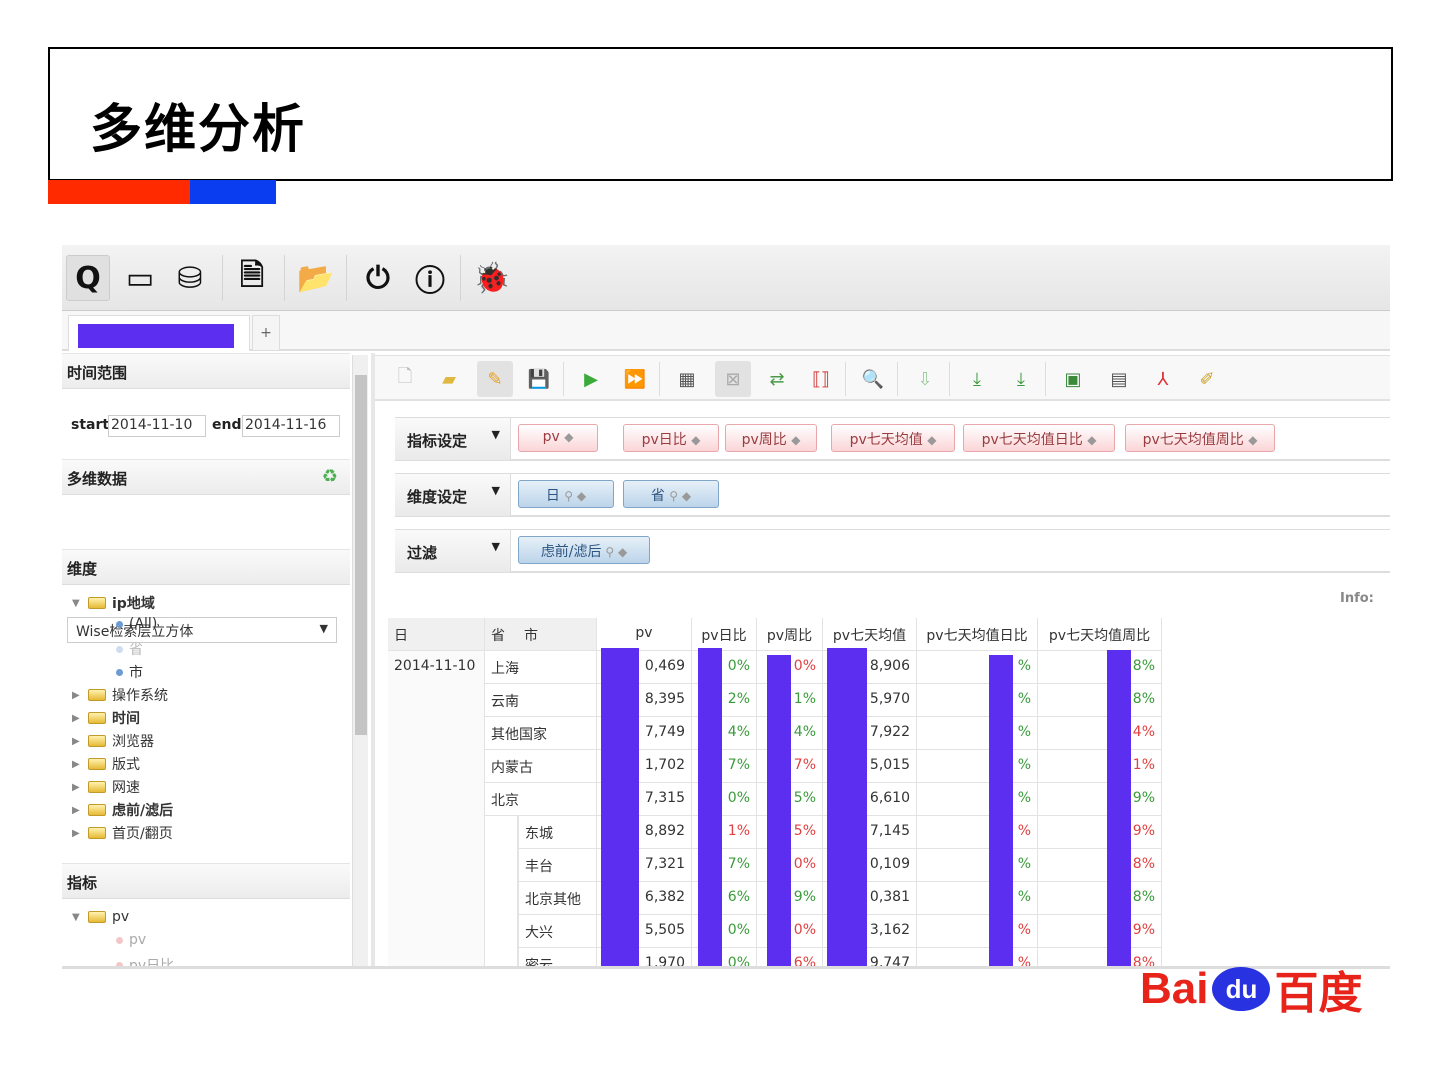  Describe the element at coordinates (449, 379) in the screenshot. I see `open-query-icon: ▰` at that location.